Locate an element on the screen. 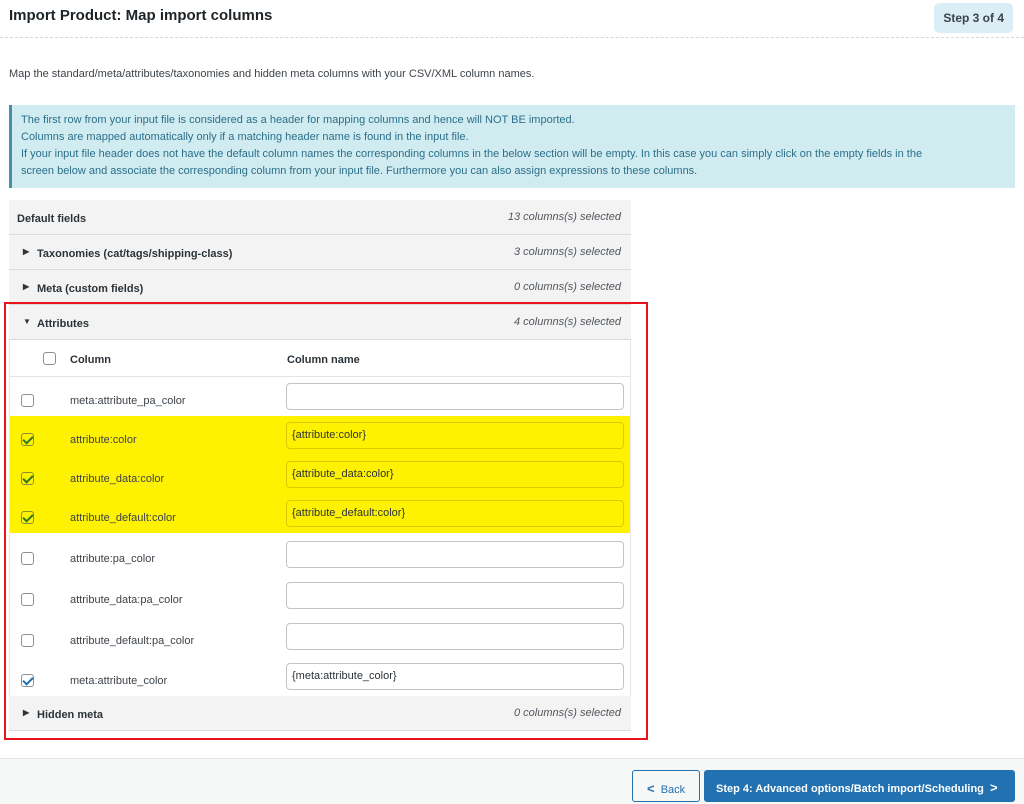 Image resolution: width=1024 pixels, height=804 pixels. section-label: Taxonomies (cat/tags/shipping-class) is located at coordinates (135, 254).